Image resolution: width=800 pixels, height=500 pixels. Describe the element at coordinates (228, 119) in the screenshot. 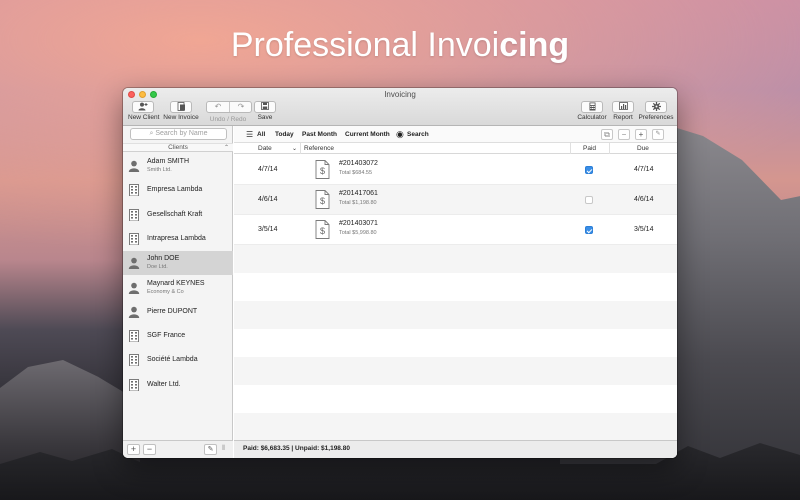

I see `undo-redo-label: Undo / Redo` at that location.